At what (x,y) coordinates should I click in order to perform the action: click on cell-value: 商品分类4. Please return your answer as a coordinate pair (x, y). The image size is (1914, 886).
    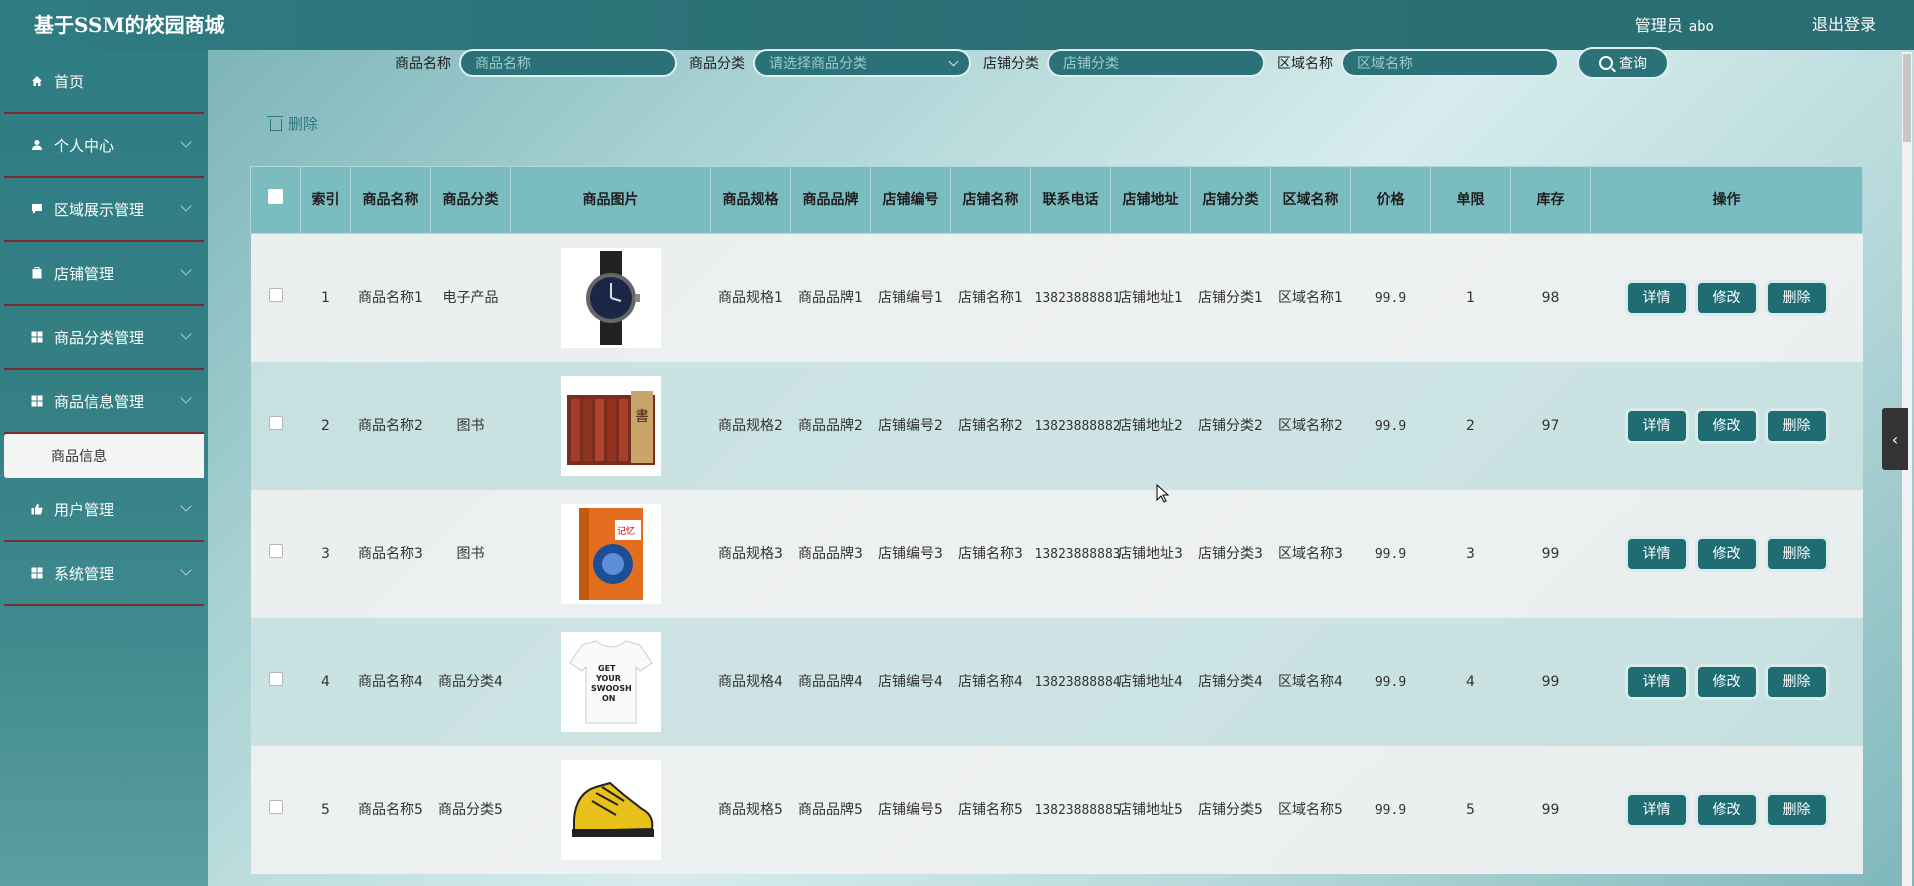
    Looking at the image, I should click on (470, 681).